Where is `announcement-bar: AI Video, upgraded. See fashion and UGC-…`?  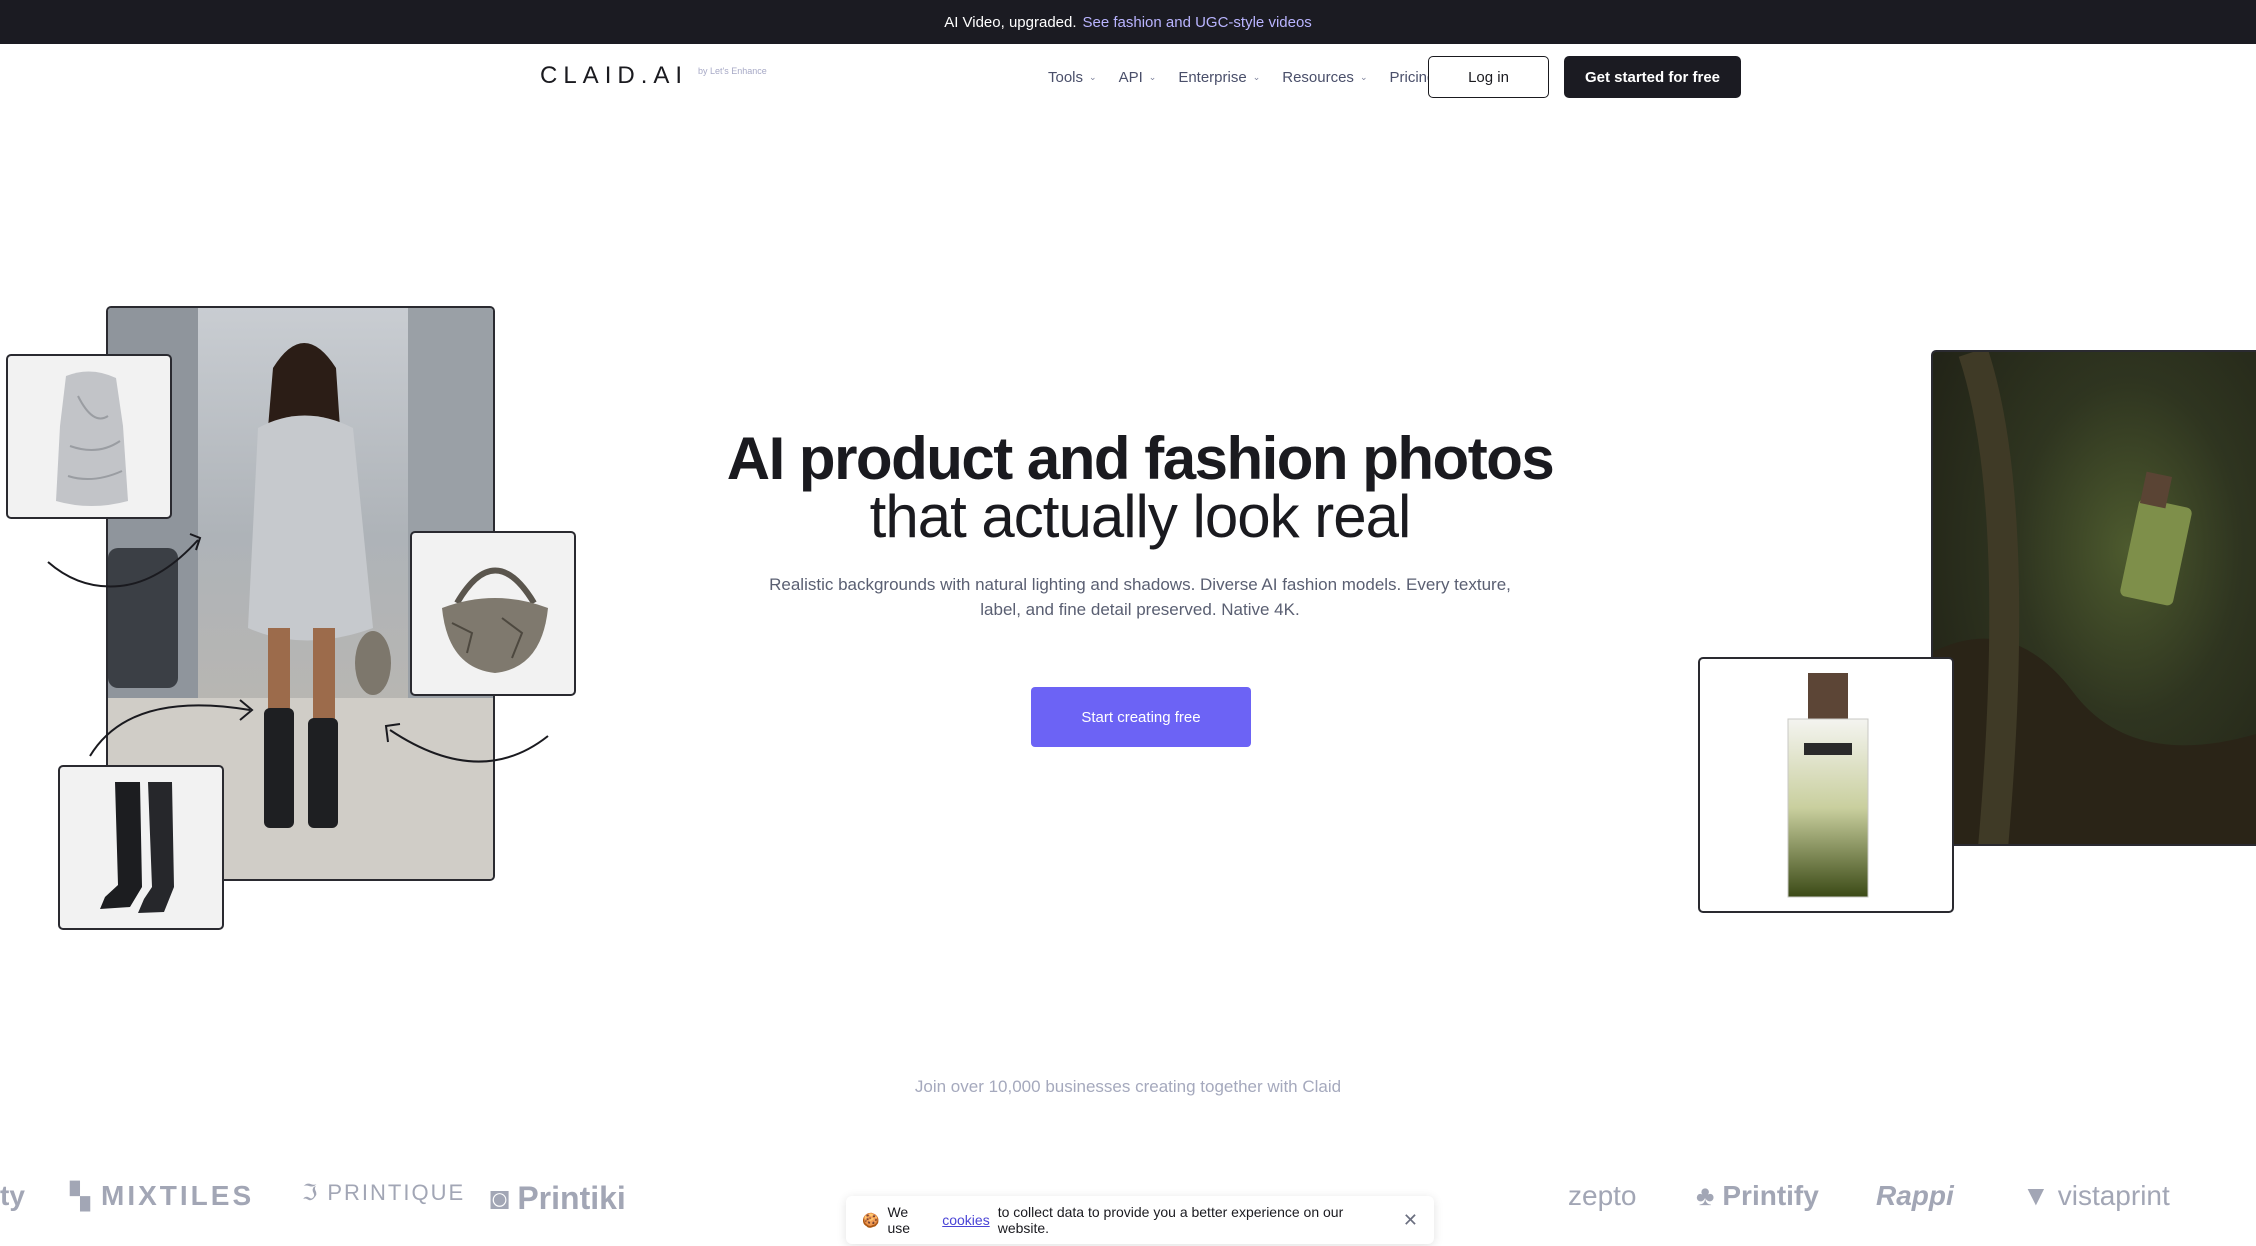
announcement-bar: AI Video, upgraded. See fashion and UGC-… is located at coordinates (1128, 22).